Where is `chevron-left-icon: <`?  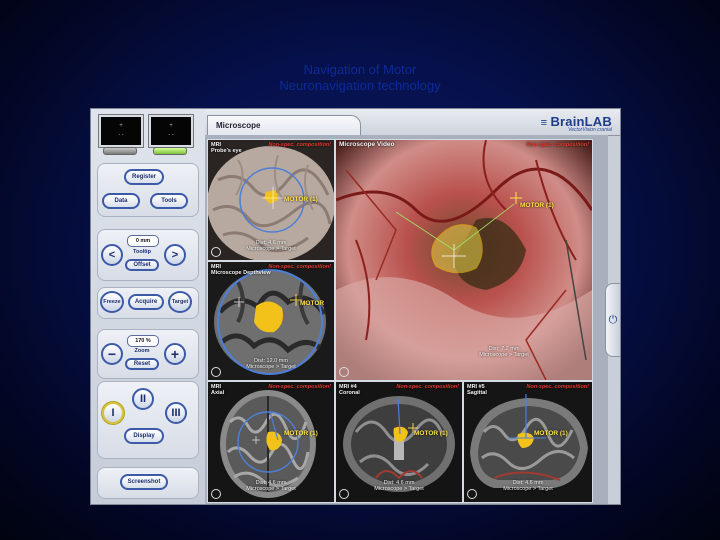
chevron-left-icon: < is located at coordinates (112, 255).